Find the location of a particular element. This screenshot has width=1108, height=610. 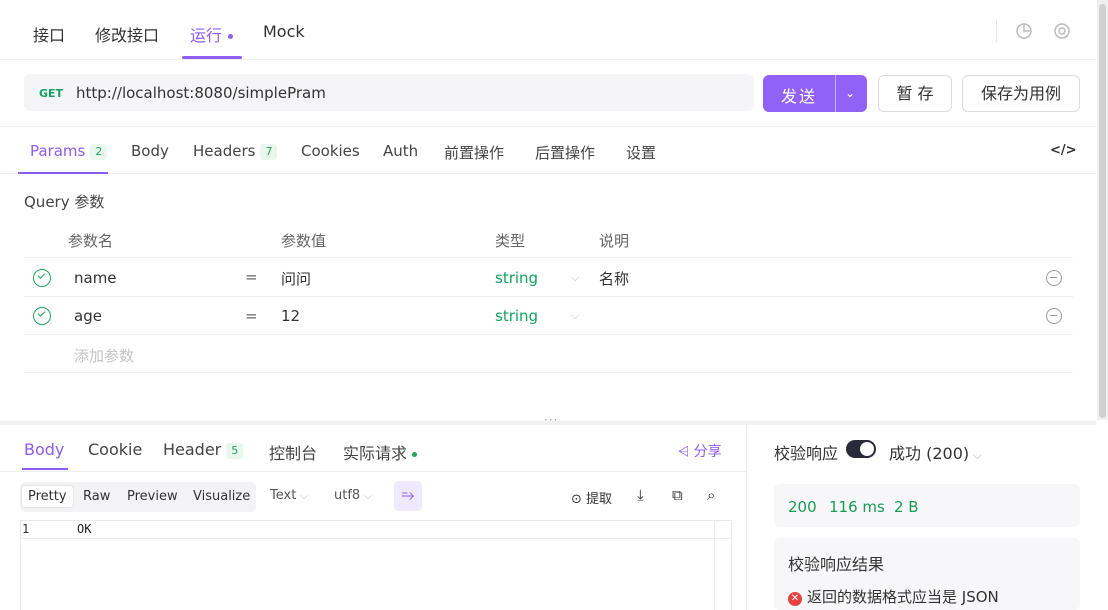

url-text: http://localhost:8080/simplePram is located at coordinates (201, 93).